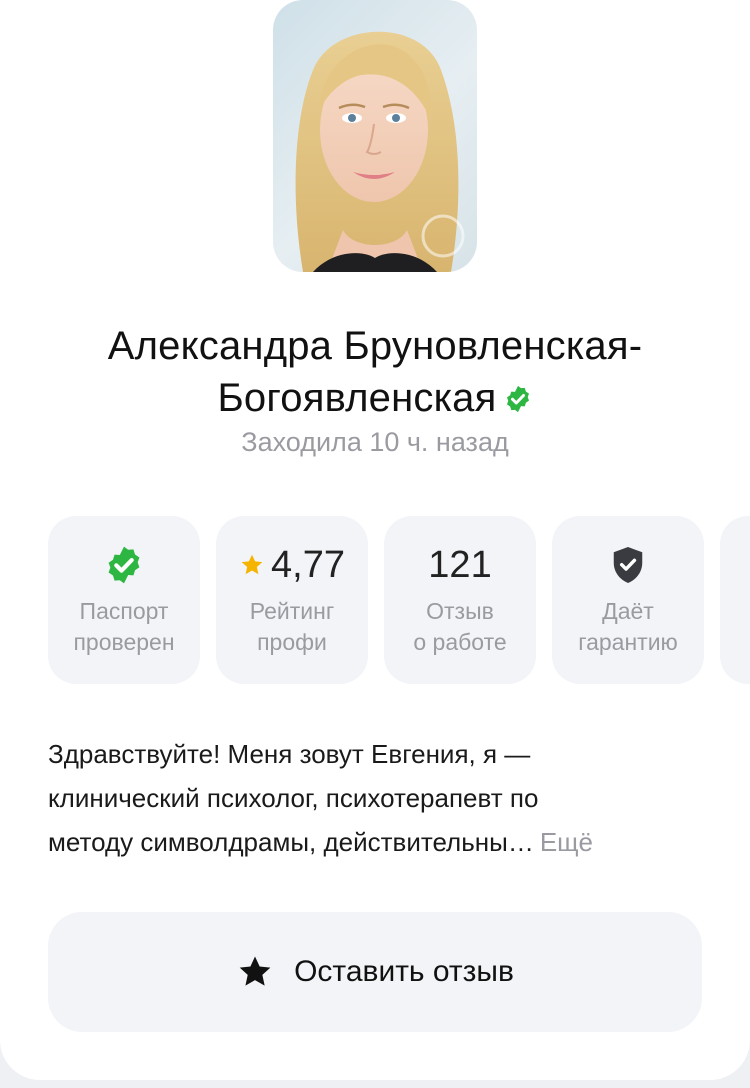 Image resolution: width=750 pixels, height=1088 pixels. What do you see at coordinates (375, 346) in the screenshot?
I see `profile-name-line1: Александра Бруновленская-` at bounding box center [375, 346].